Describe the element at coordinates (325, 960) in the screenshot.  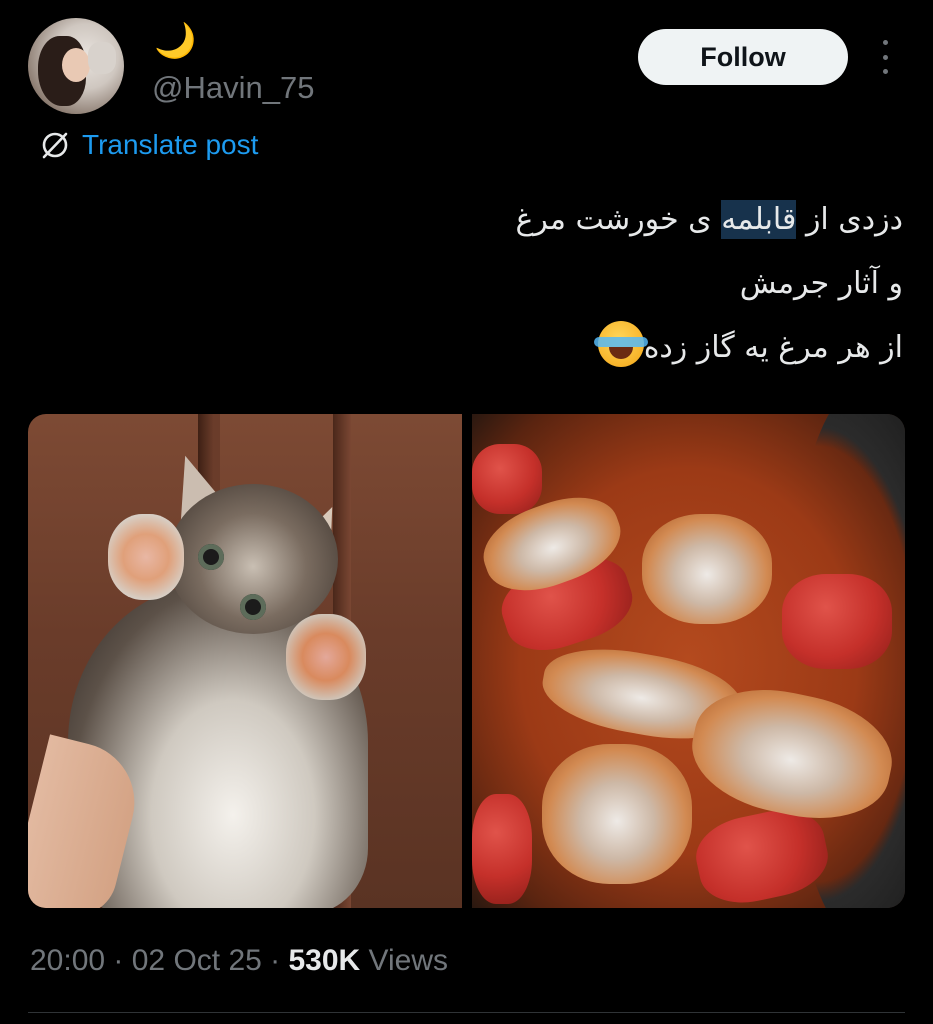
I see `views-count: 530K` at that location.